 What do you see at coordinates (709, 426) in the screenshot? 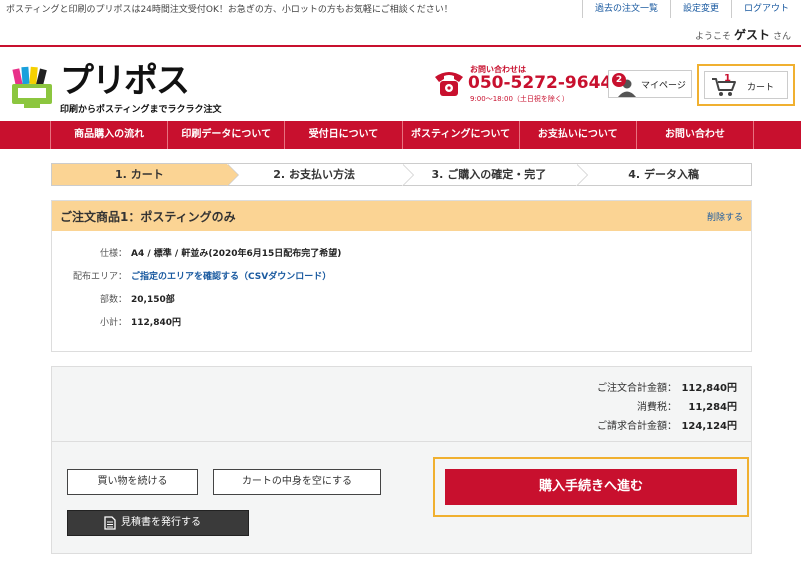
I see `total-value: 124,124円` at bounding box center [709, 426].